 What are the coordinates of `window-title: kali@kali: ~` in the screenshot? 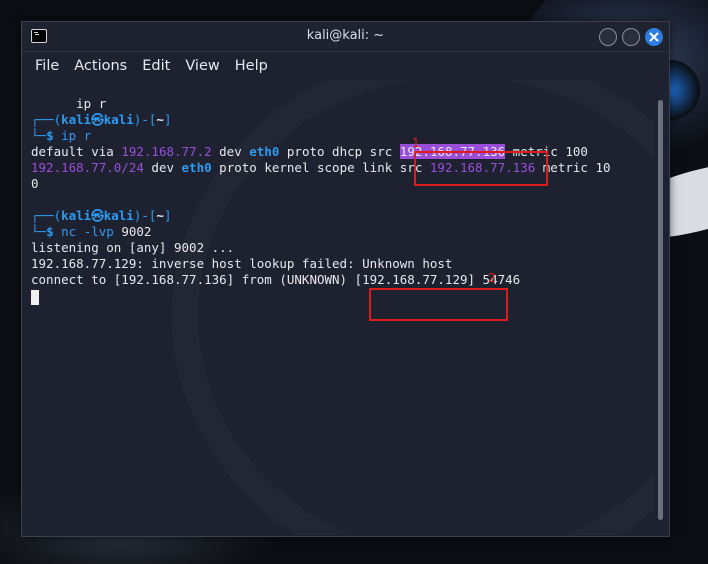 It's located at (345, 35).